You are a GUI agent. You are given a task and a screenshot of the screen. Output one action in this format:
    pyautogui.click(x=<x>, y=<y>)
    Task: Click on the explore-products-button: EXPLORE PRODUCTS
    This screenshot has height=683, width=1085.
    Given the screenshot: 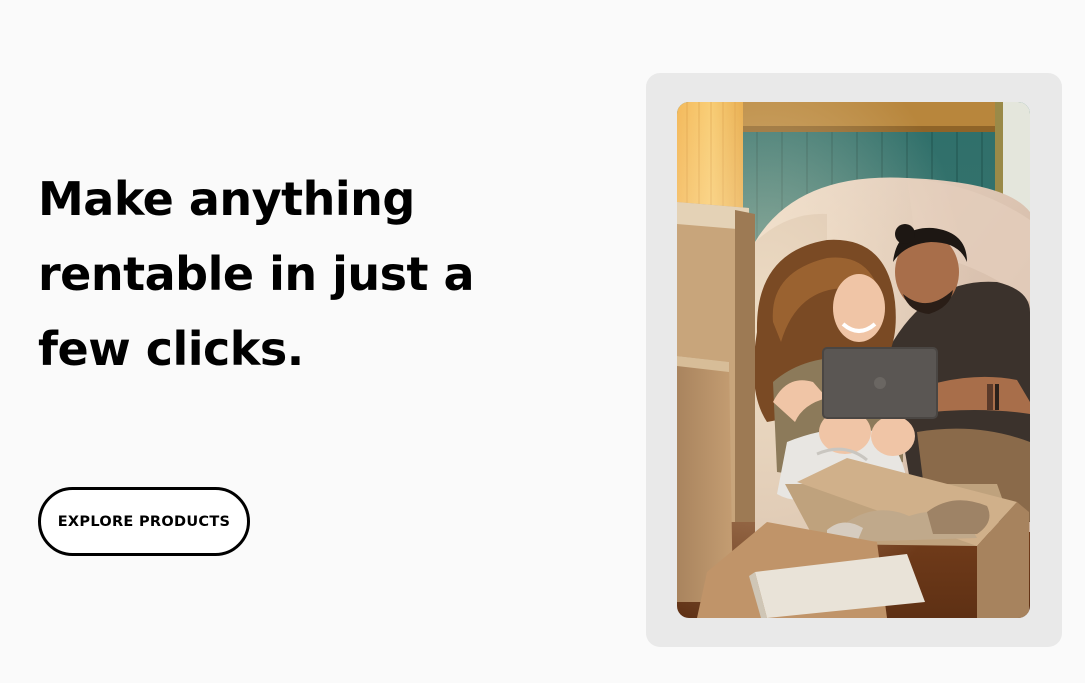 What is the action you would take?
    pyautogui.click(x=144, y=521)
    